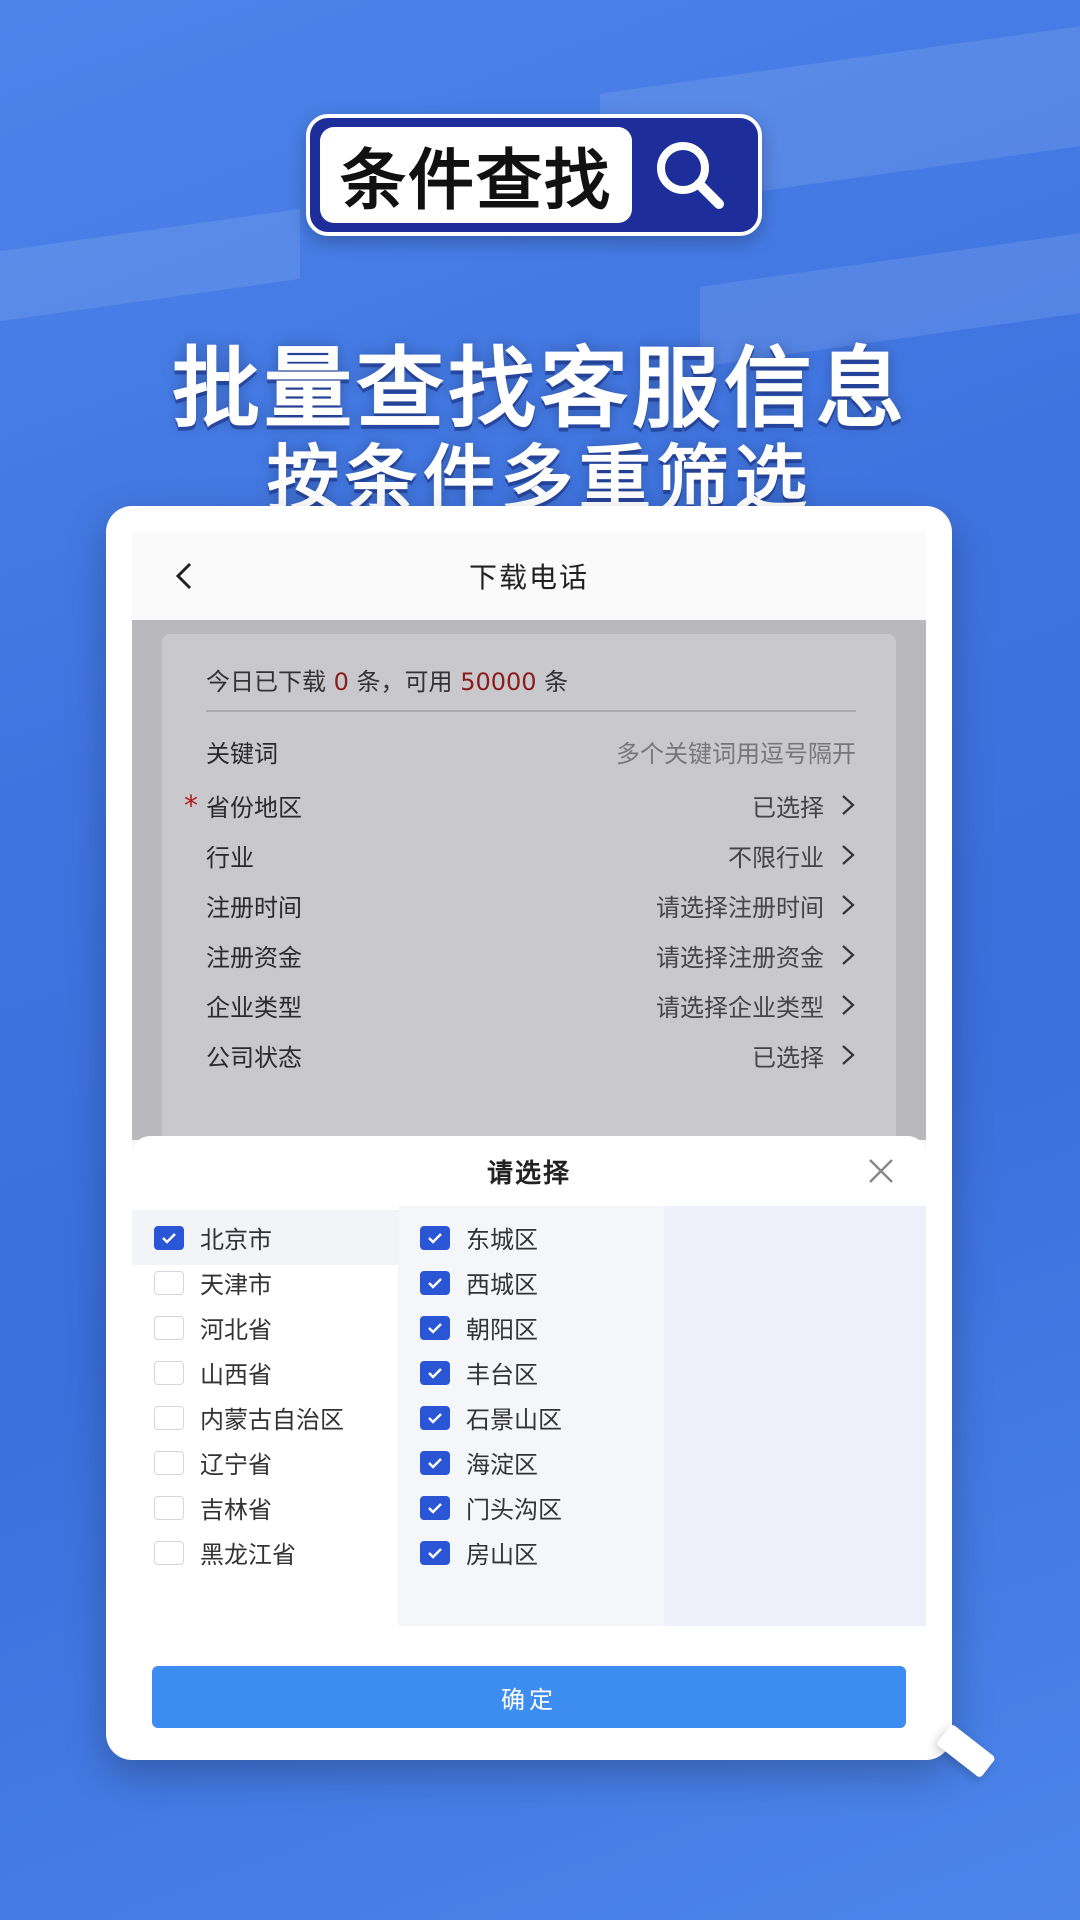 Image resolution: width=1080 pixels, height=1920 pixels. Describe the element at coordinates (528, 1173) in the screenshot. I see `sheet-title: 请选择` at that location.